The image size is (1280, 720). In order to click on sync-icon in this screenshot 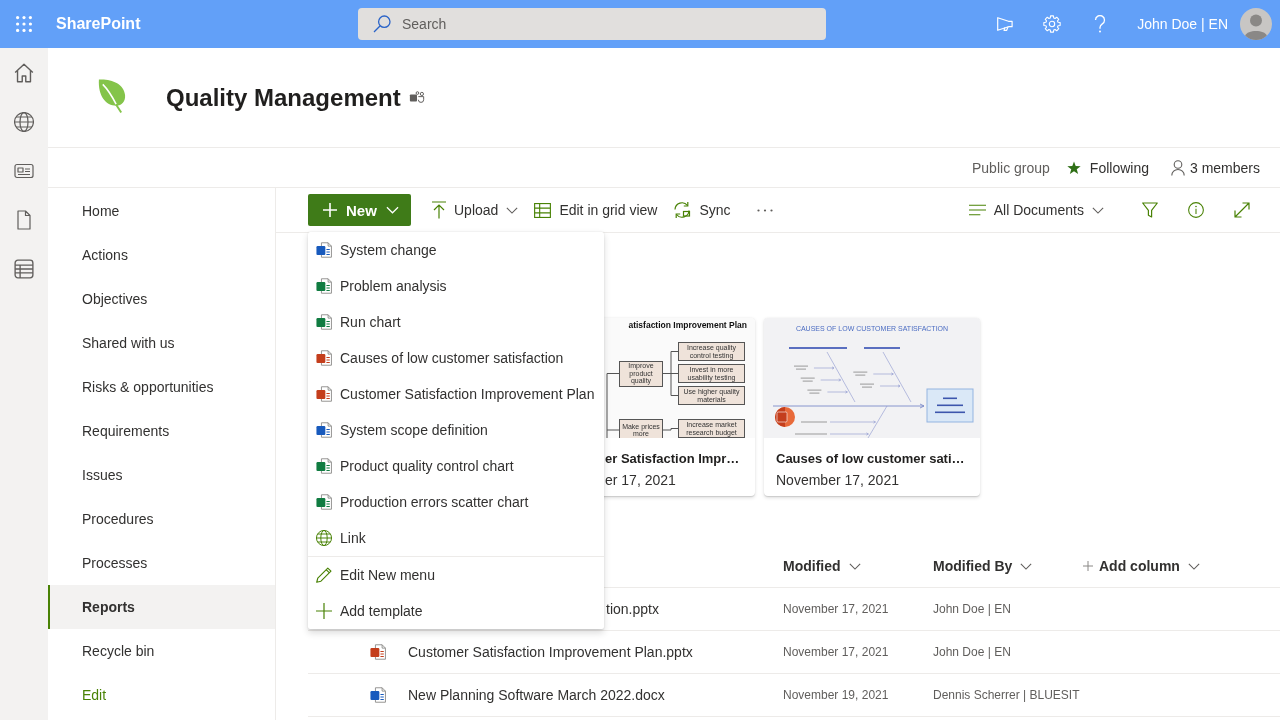, I will do `click(682, 210)`.